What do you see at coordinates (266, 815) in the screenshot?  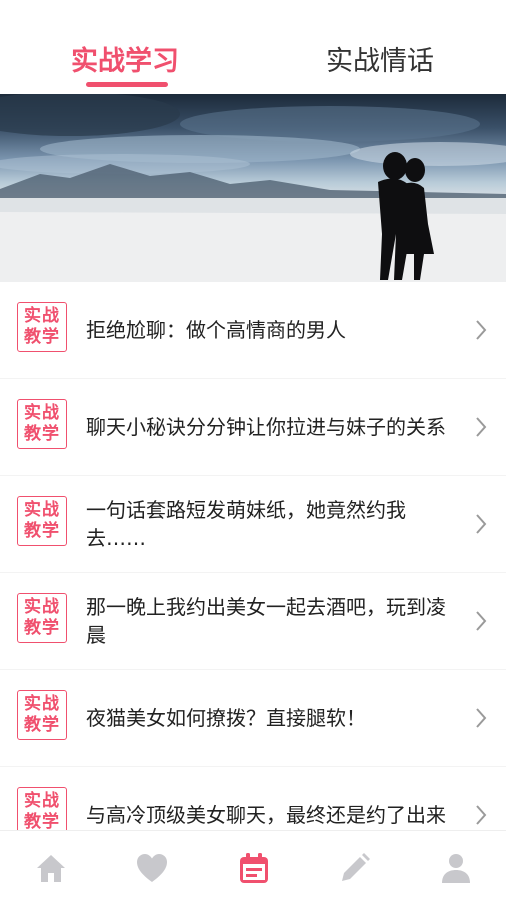 I see `article-title-text: 与高冷顶级美女聊天，最终还是约了出来` at bounding box center [266, 815].